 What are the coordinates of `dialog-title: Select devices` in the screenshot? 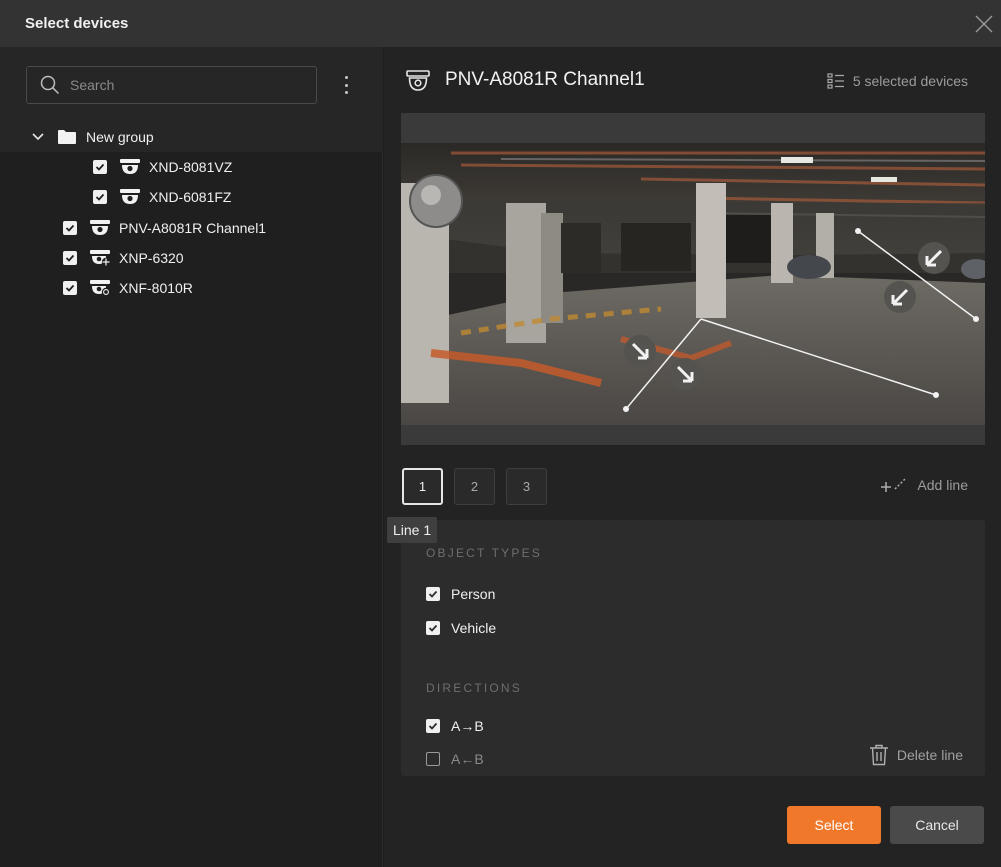 It's located at (77, 23).